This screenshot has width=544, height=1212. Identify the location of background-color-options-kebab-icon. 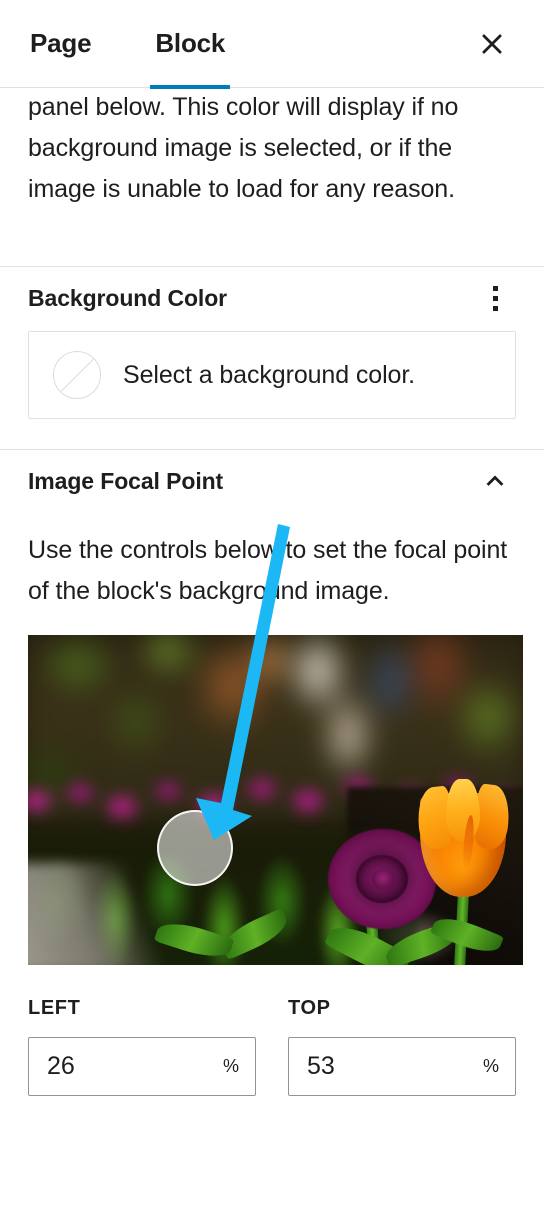
(495, 298).